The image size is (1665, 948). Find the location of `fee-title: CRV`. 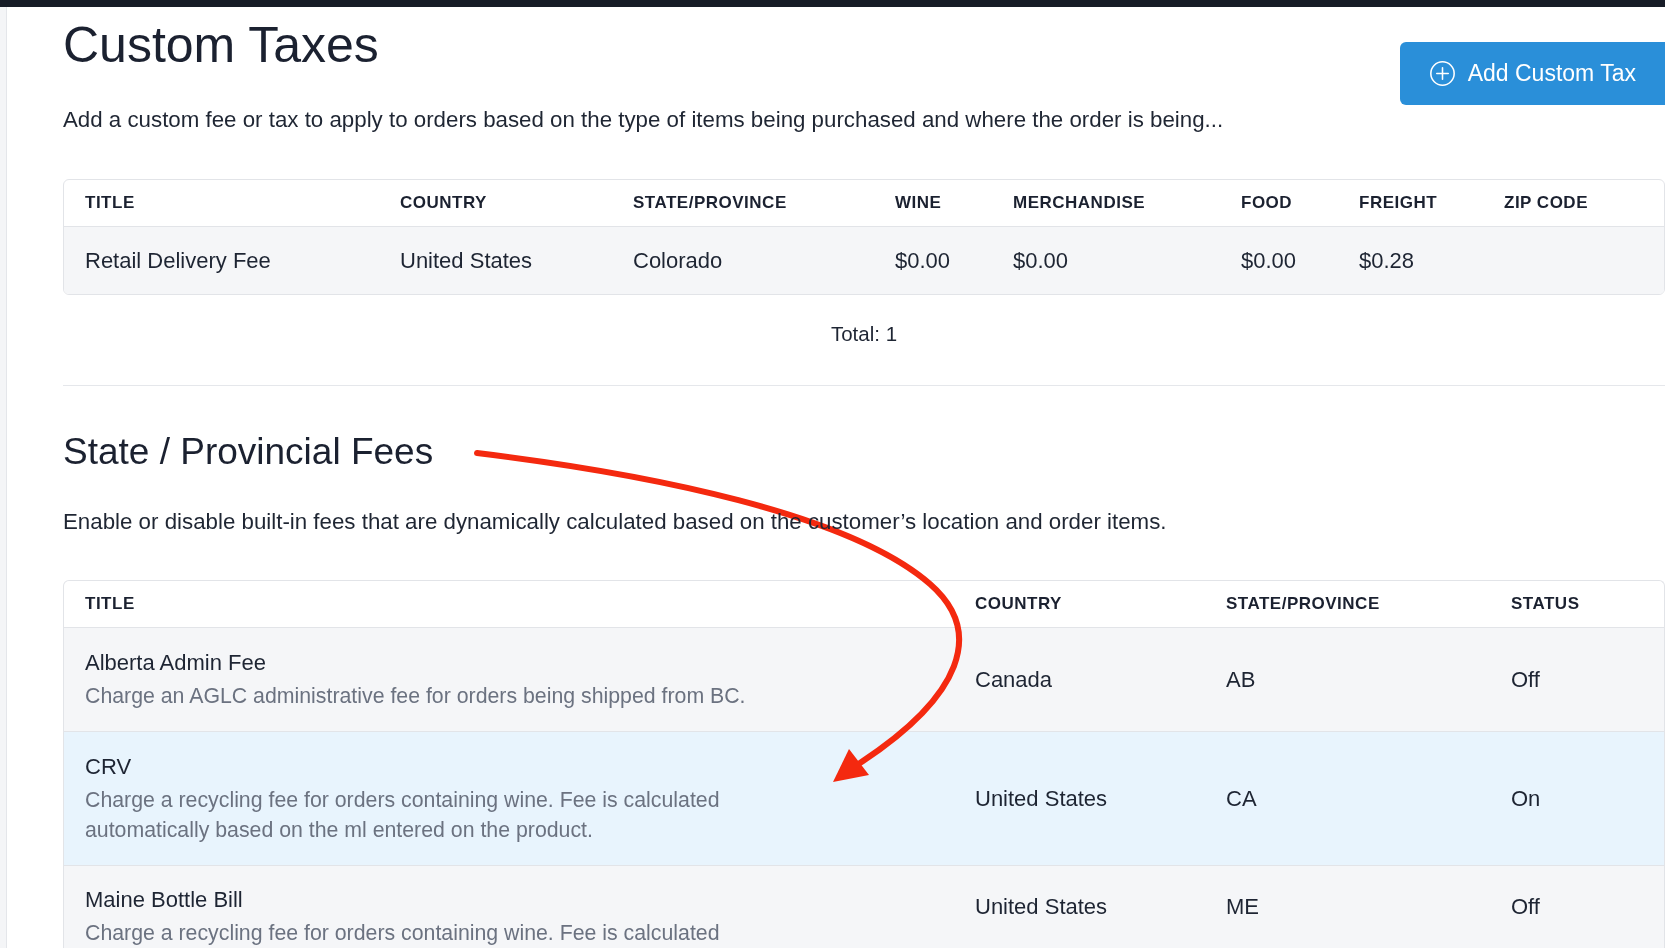

fee-title: CRV is located at coordinates (108, 767).